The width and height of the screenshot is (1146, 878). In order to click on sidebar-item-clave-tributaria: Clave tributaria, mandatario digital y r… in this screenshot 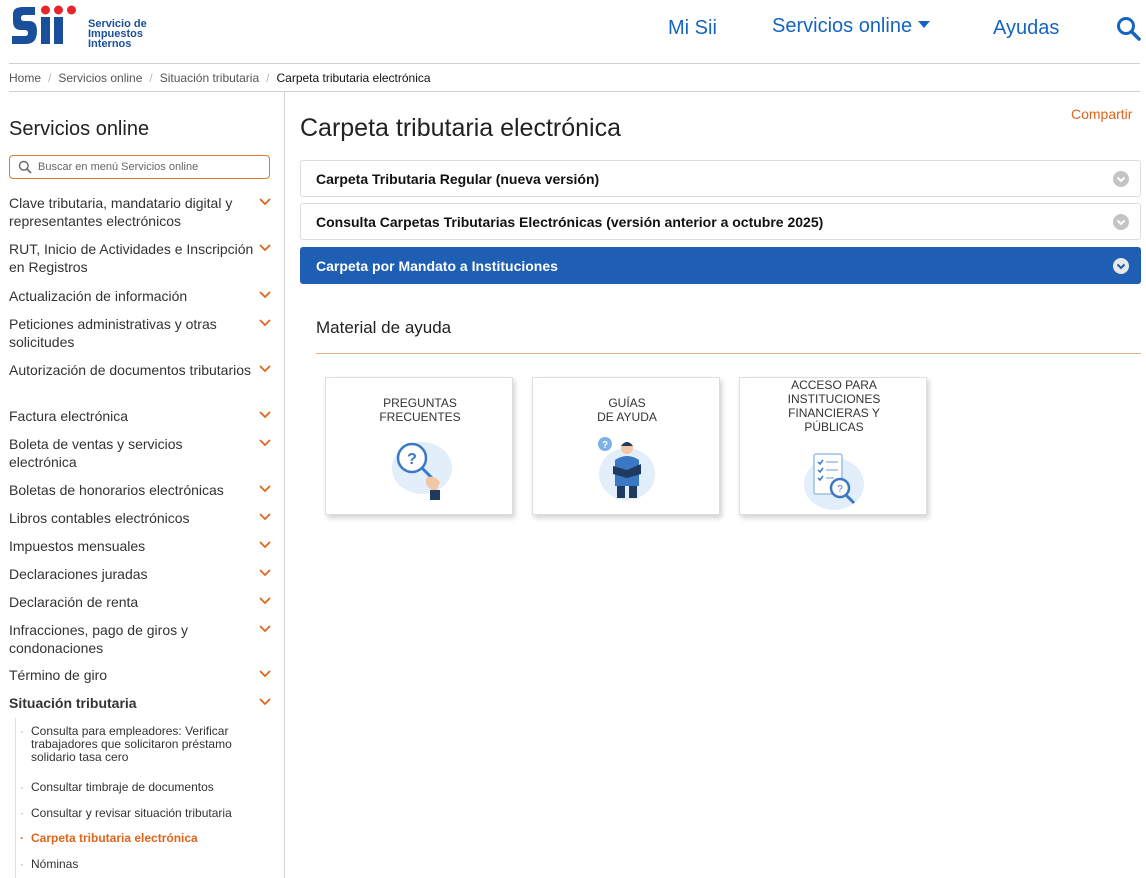, I will do `click(142, 212)`.